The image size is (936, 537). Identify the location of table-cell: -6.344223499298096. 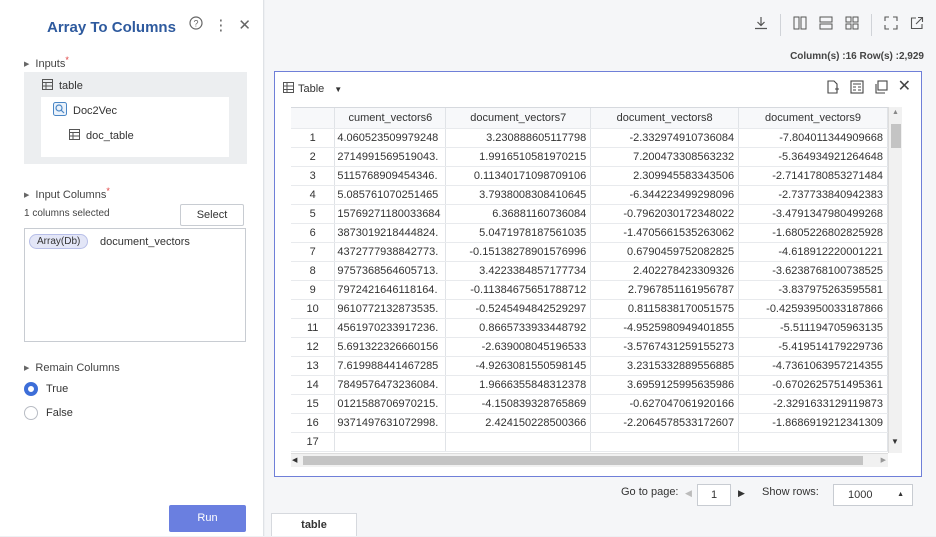
(665, 195).